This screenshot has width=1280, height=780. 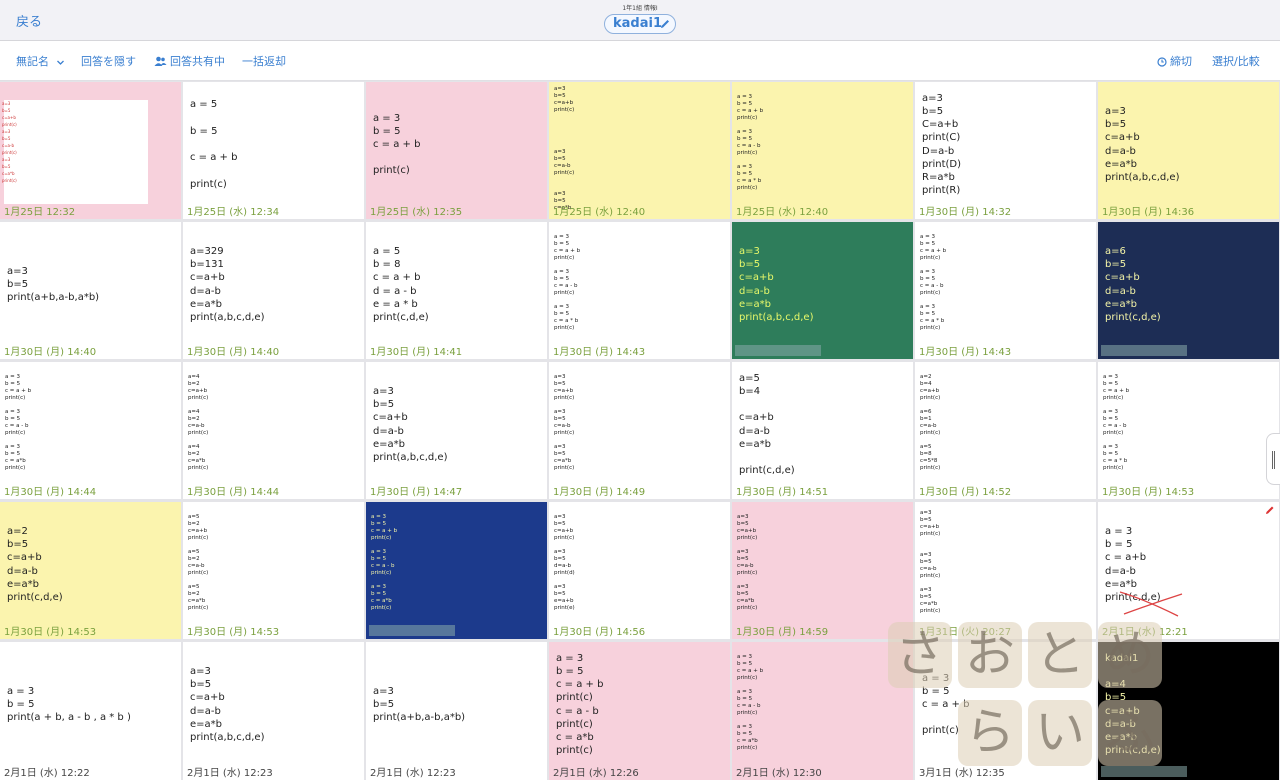 I want to click on answer-text: a = 5 b = 5 c = a + b print(c), so click(x=214, y=144).